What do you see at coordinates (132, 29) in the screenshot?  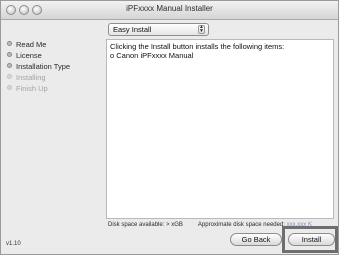 I see `install-type-selected: Easy Install` at bounding box center [132, 29].